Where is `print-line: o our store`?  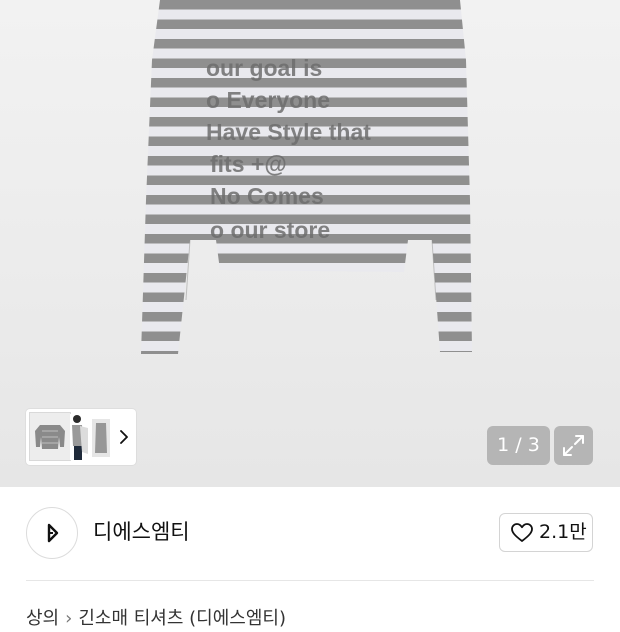
print-line: o our store is located at coordinates (270, 230).